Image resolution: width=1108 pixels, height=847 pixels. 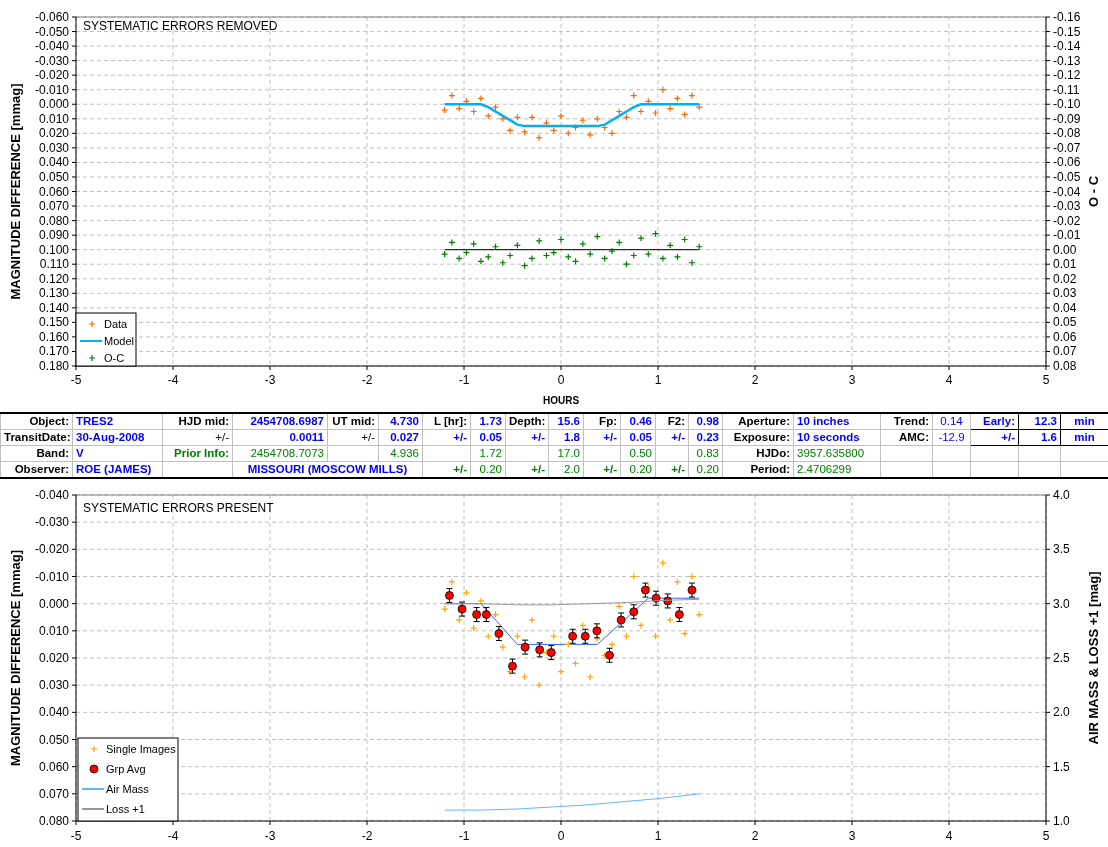 What do you see at coordinates (488, 421) in the screenshot?
I see `table-cell: 1.73` at bounding box center [488, 421].